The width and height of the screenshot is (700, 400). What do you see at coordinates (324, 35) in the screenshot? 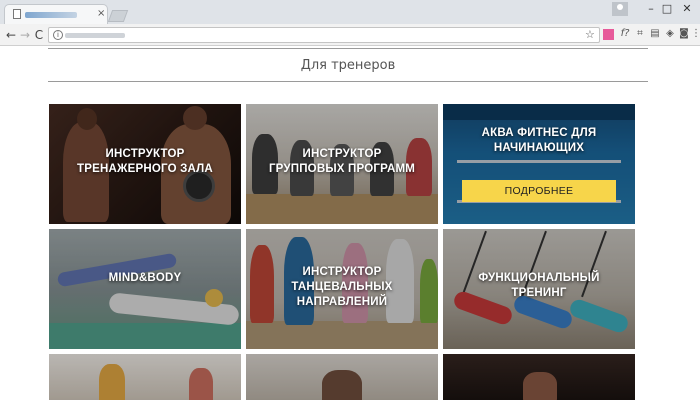
I see `address-bar: i ☆` at bounding box center [324, 35].